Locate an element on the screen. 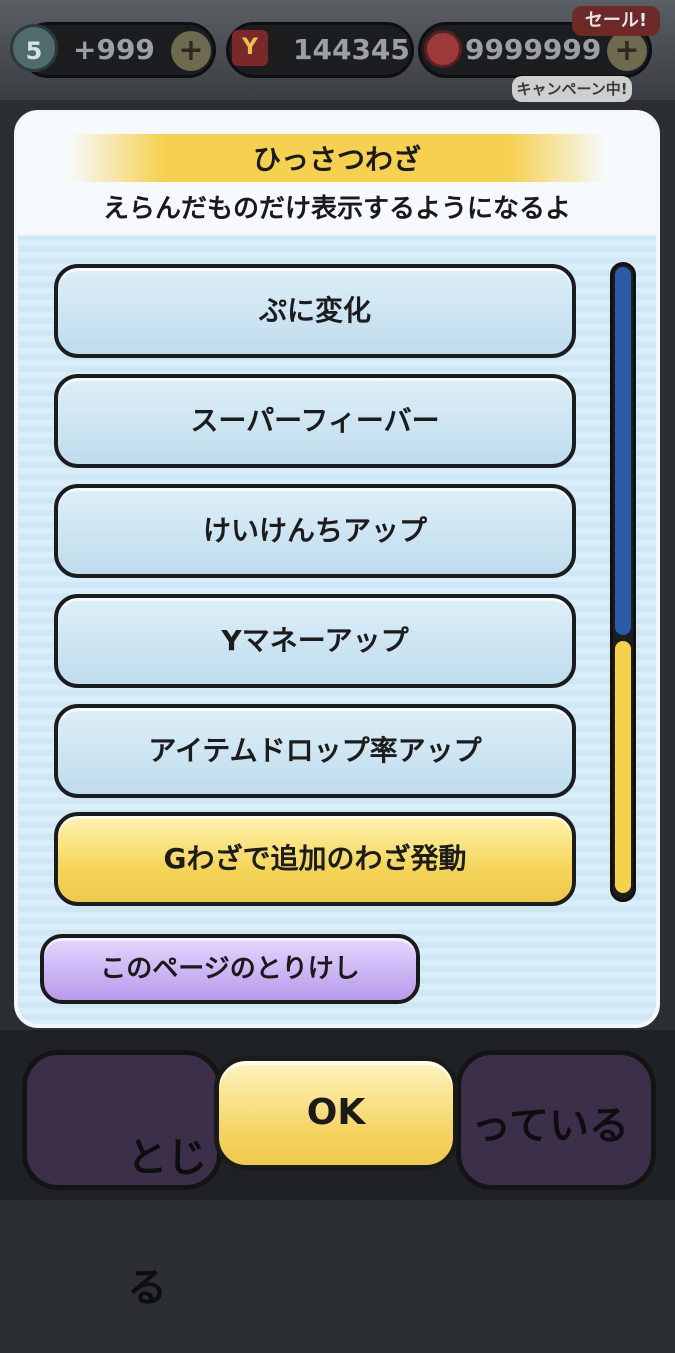 The image size is (675, 1353). option-label: ぷに変化 is located at coordinates (314, 310).